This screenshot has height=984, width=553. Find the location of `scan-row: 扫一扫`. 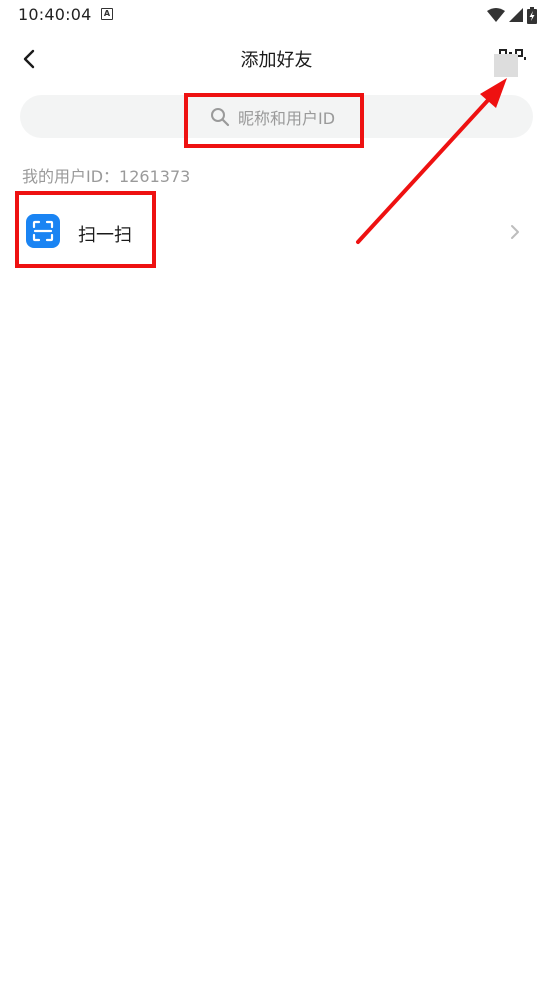

scan-row: 扫一扫 is located at coordinates (276, 232).